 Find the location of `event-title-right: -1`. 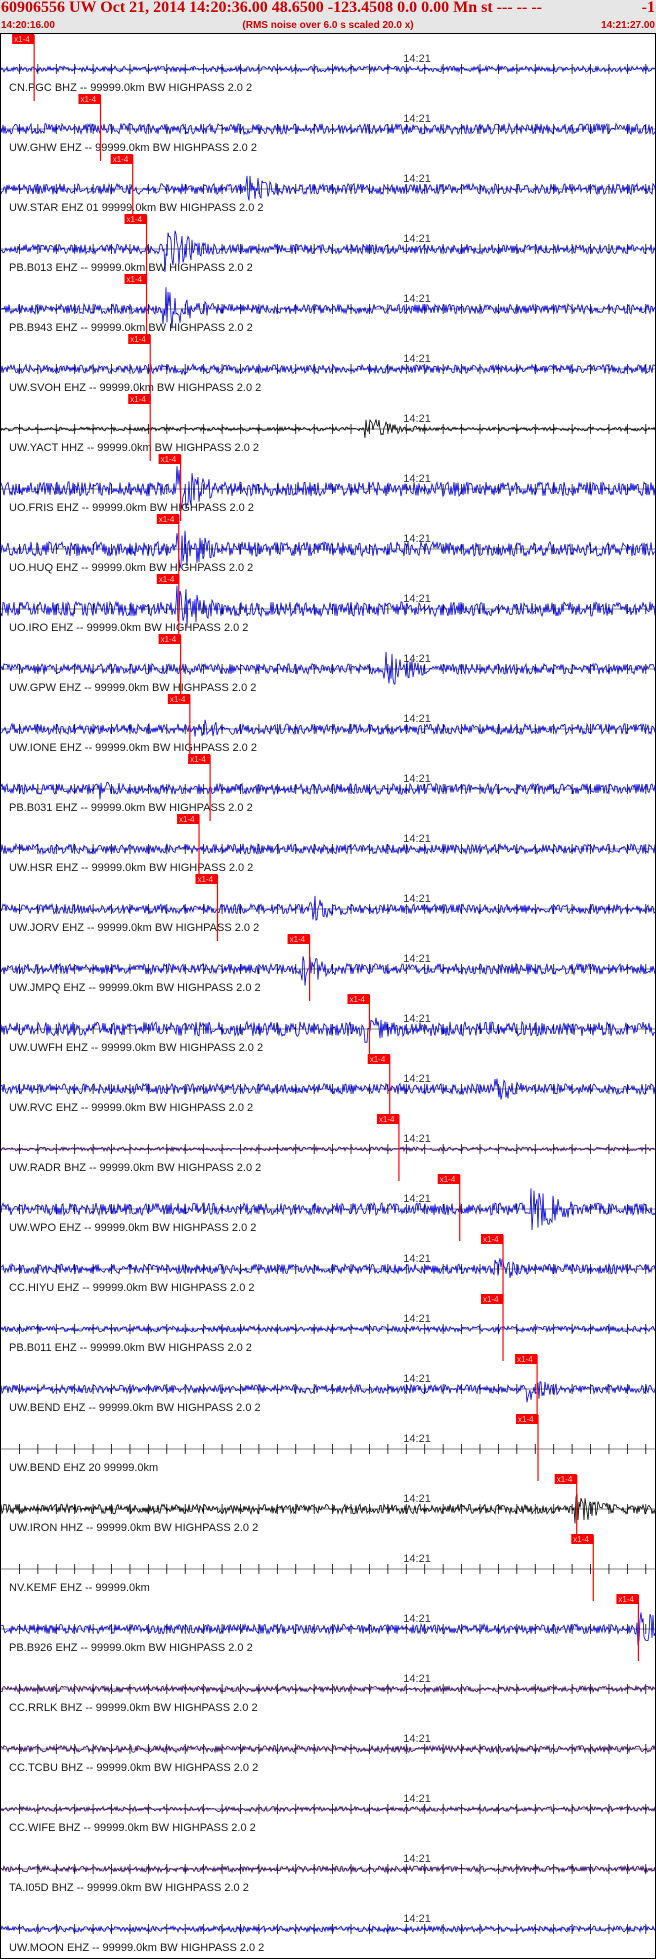

event-title-right: -1 is located at coordinates (646, 8).